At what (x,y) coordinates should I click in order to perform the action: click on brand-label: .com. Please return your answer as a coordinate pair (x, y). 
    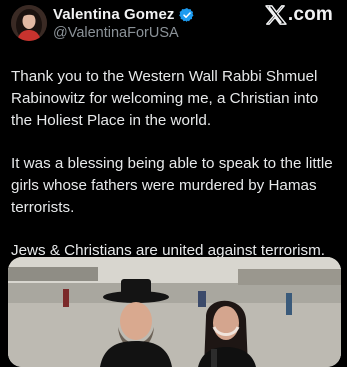
    Looking at the image, I should click on (310, 14).